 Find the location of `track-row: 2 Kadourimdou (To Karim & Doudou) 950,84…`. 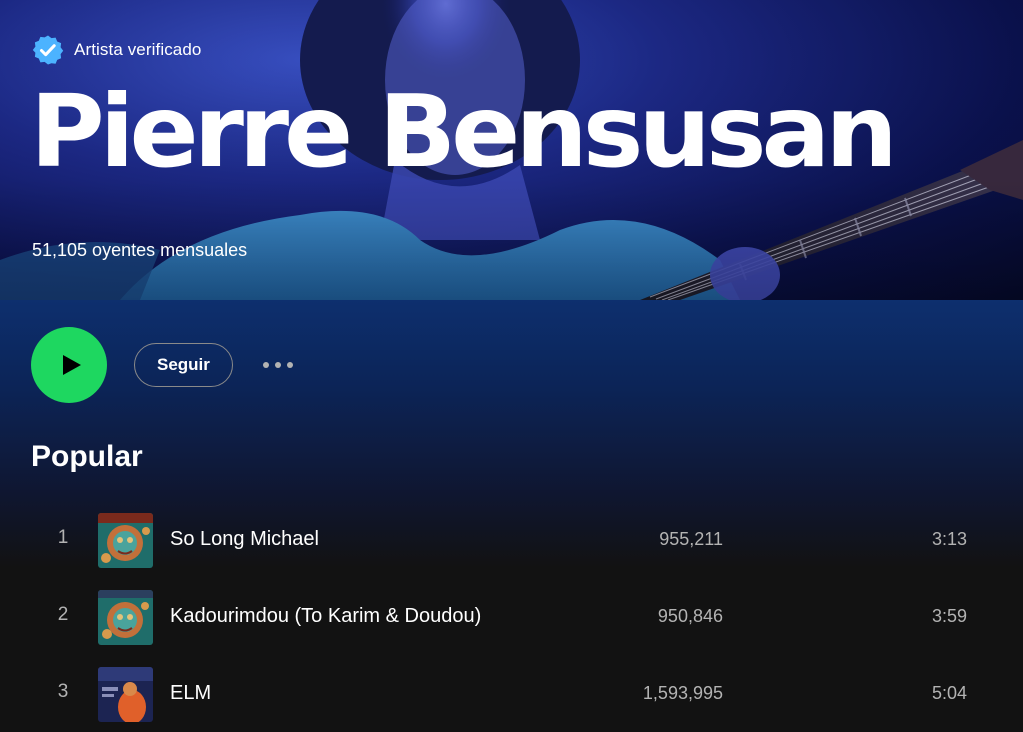

track-row: 2 Kadourimdou (To Karim & Doudou) 950,84… is located at coordinates (511, 620).